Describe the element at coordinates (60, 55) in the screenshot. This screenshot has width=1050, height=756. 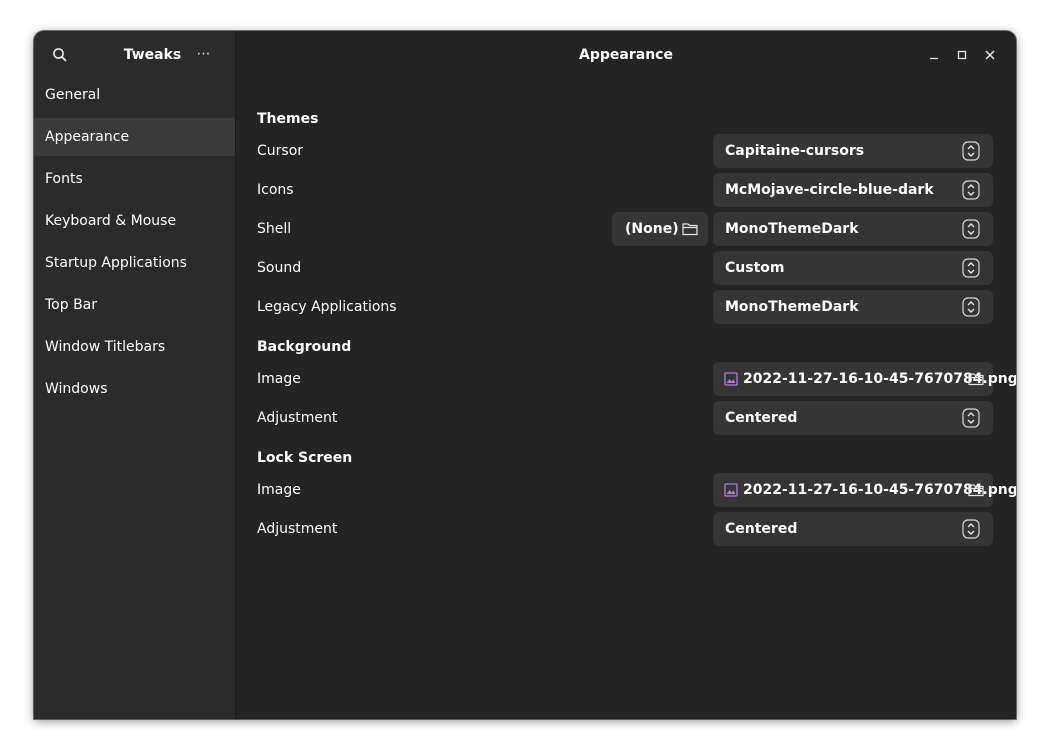
I see `search-icon` at that location.